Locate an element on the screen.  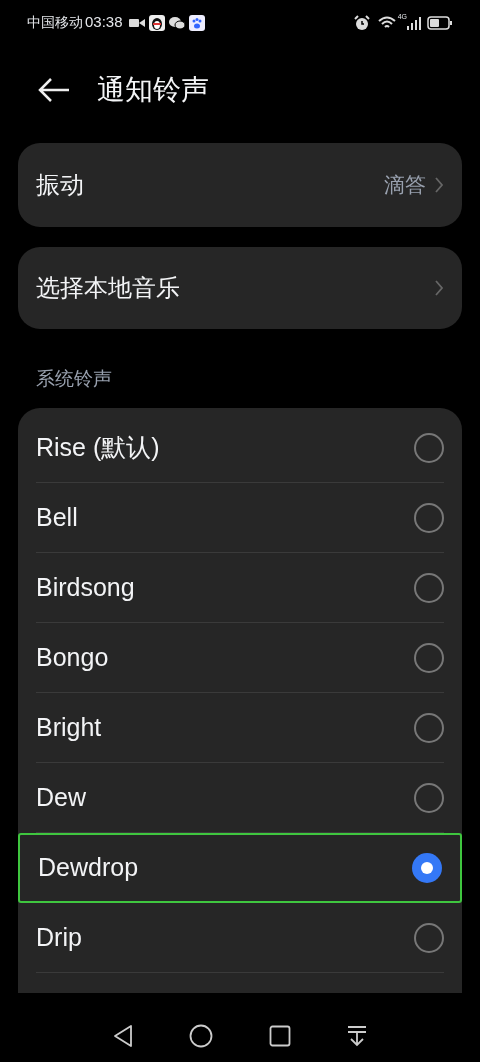
ringtone-row: Dew is located at coordinates (240, 798).